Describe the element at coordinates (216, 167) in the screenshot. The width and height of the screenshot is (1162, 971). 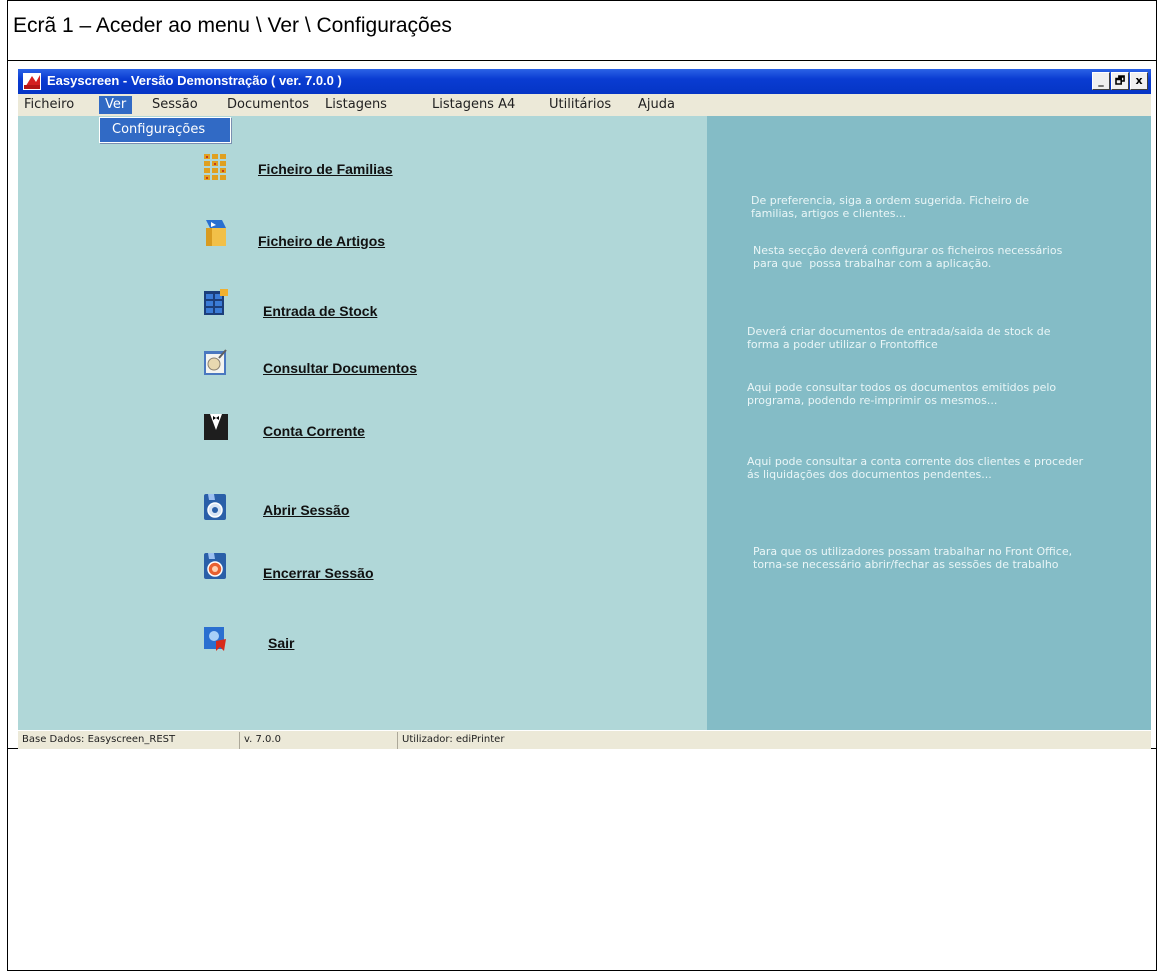
I see `families-grid-icon` at that location.